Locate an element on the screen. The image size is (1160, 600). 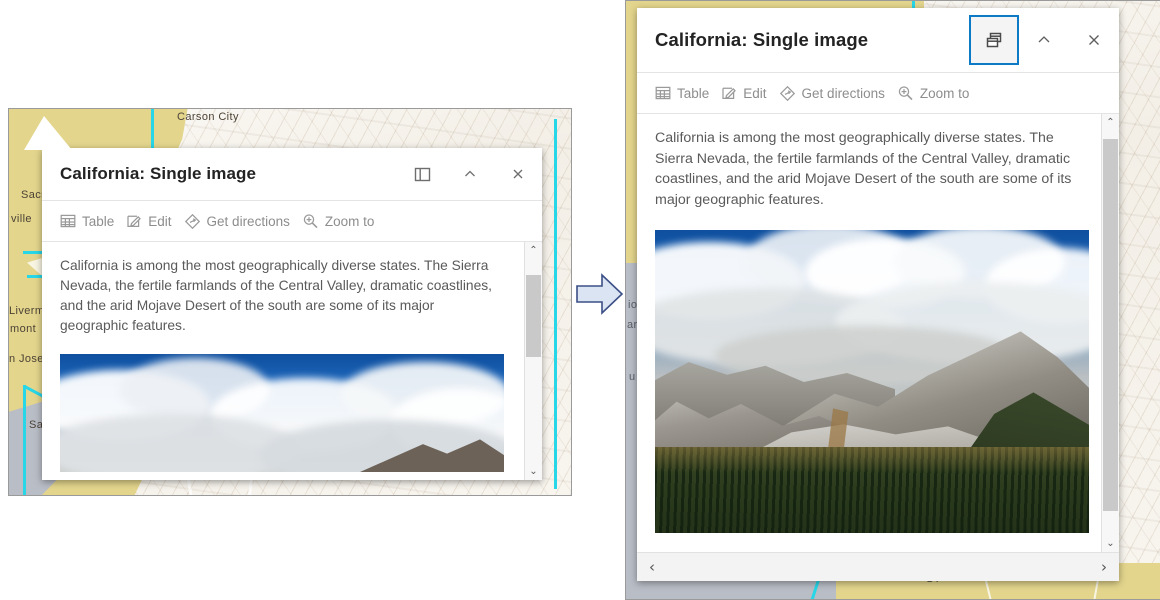
popup-toolbar-right: Table Edit Get directions Zoom to is located at coordinates (878, 93).